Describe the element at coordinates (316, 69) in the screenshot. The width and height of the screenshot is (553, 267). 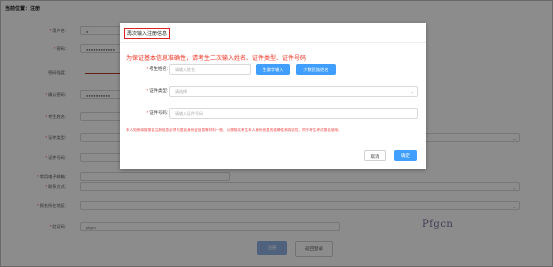
I see `minority-name-button: 少数民族姓名` at that location.